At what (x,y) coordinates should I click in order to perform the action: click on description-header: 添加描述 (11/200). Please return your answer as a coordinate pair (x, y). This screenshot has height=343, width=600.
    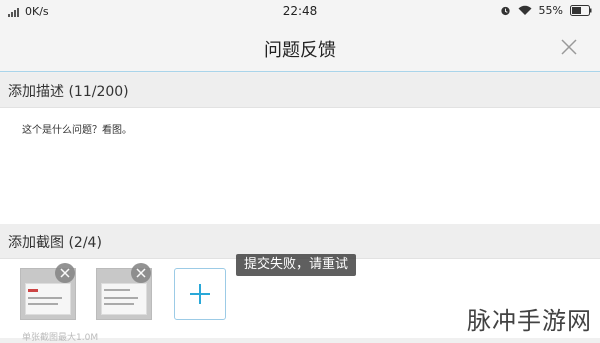
    Looking at the image, I should click on (300, 90).